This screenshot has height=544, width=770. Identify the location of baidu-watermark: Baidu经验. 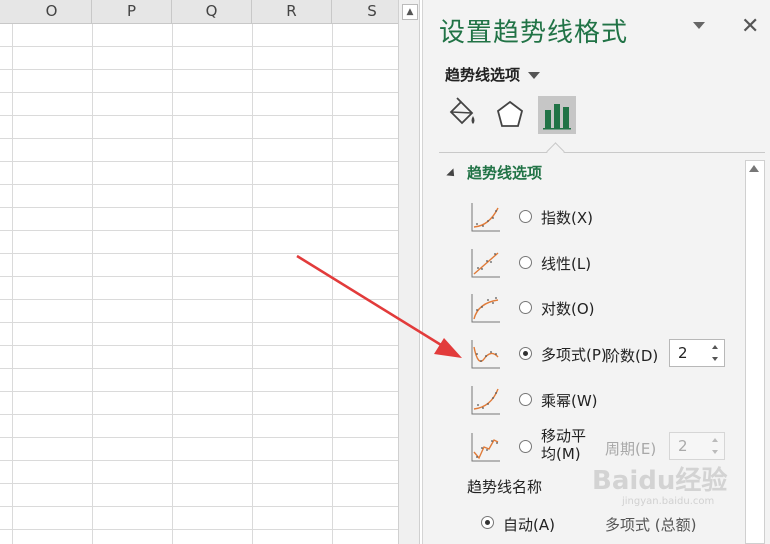
(660, 481).